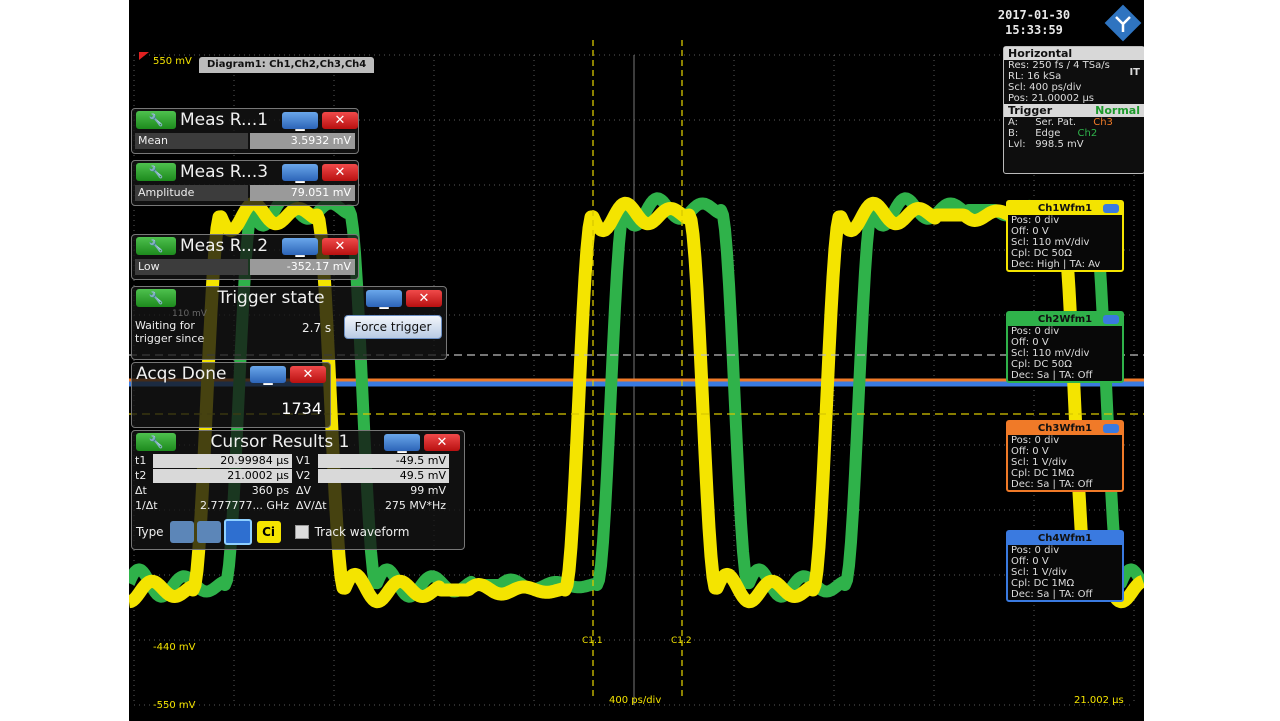 Image resolution: width=1280 pixels, height=721 pixels. I want to click on horizontal-line: Res: 250 fs / 4 TSa/s, so click(1059, 65).